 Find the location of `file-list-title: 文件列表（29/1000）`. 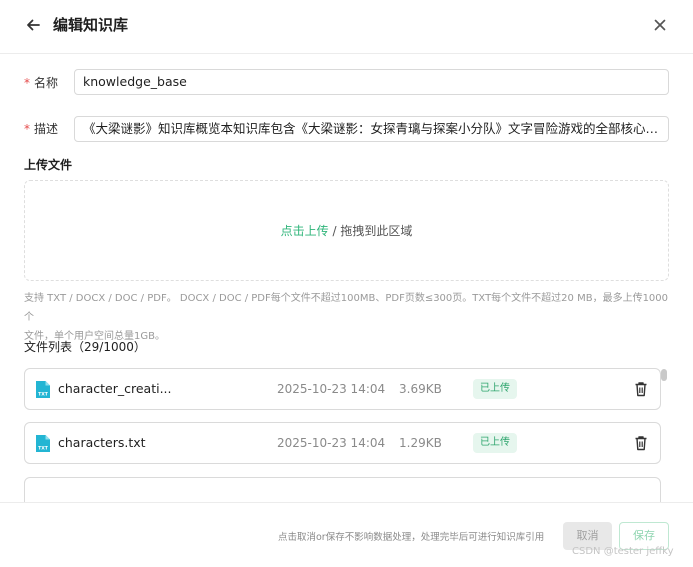

file-list-title: 文件列表（29/1000） is located at coordinates (85, 347).